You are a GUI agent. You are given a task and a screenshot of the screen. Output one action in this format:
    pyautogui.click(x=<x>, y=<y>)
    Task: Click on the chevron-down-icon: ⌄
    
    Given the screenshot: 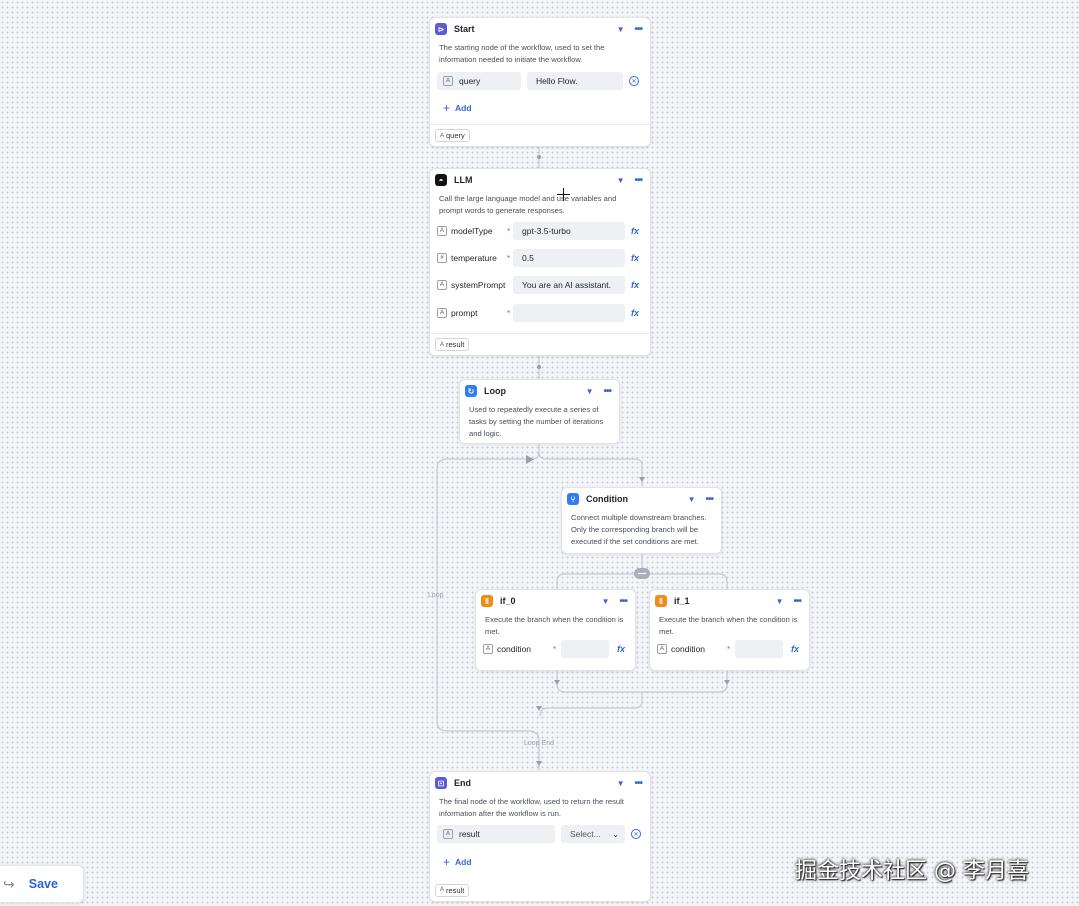 What is the action you would take?
    pyautogui.click(x=615, y=834)
    